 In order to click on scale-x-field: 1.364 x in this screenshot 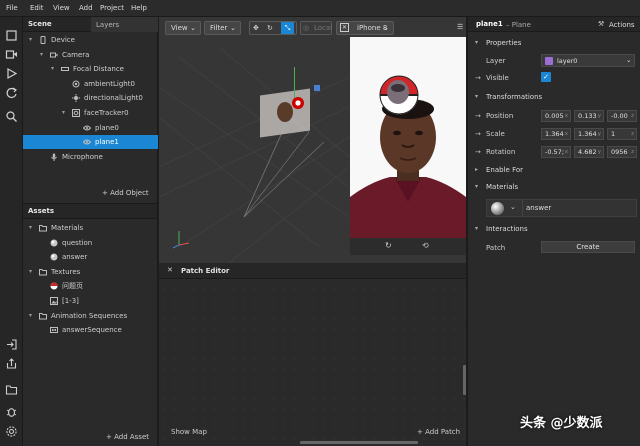, I will do `click(556, 134)`.